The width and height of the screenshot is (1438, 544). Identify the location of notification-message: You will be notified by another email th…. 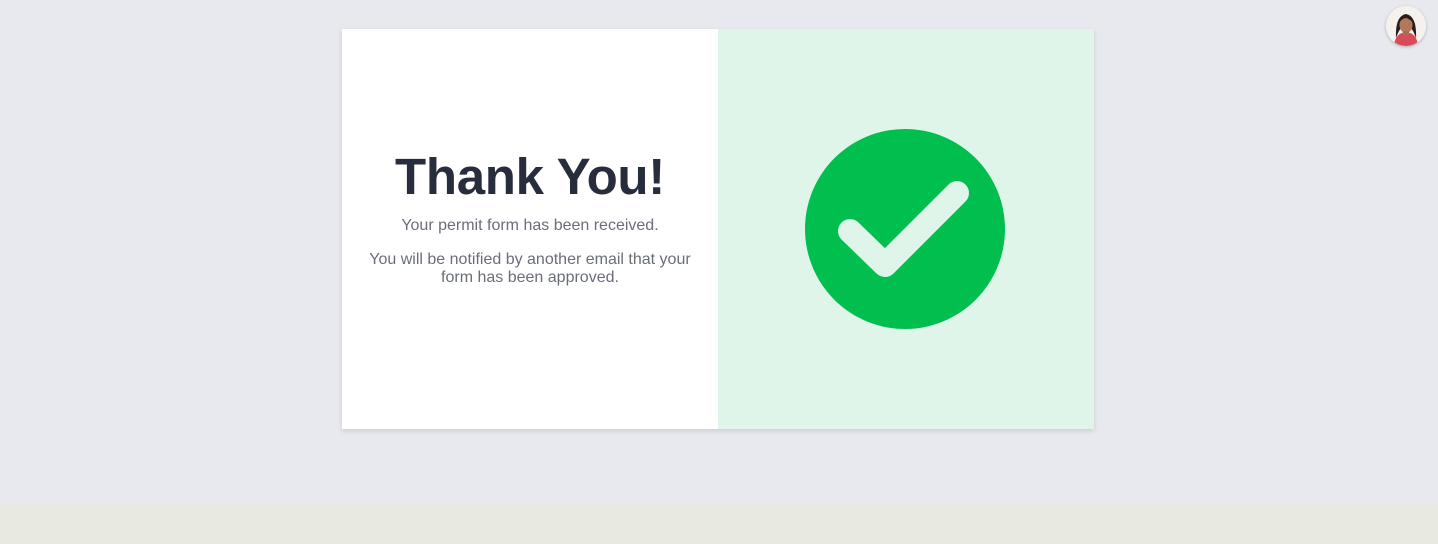
(530, 268).